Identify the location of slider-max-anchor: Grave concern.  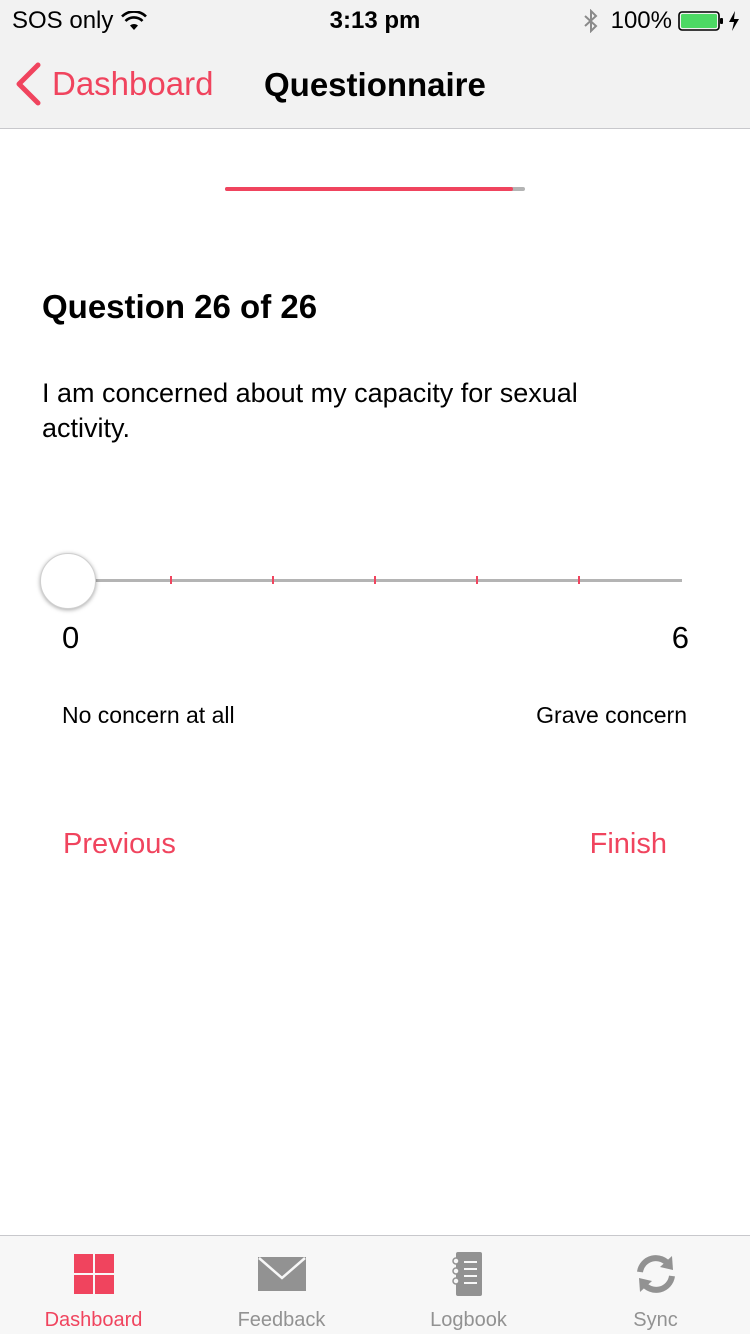
(611, 715).